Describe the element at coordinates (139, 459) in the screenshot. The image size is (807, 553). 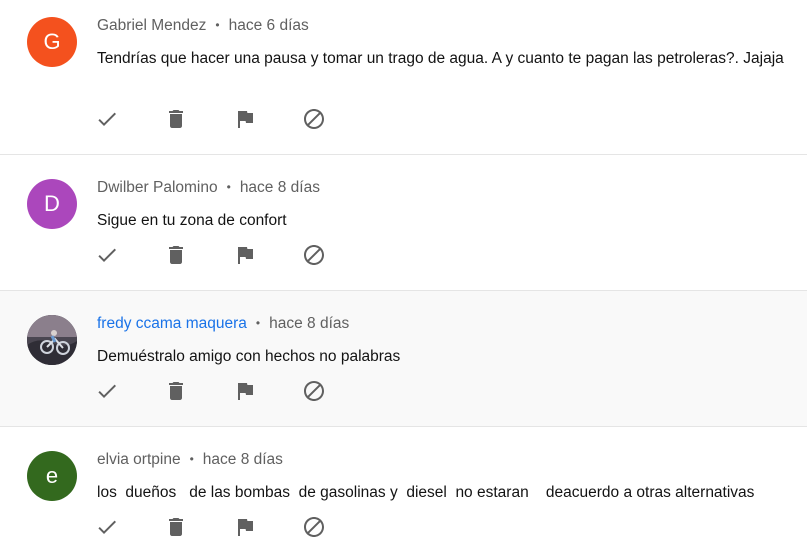
I see `author-name: elvia ortpine` at that location.